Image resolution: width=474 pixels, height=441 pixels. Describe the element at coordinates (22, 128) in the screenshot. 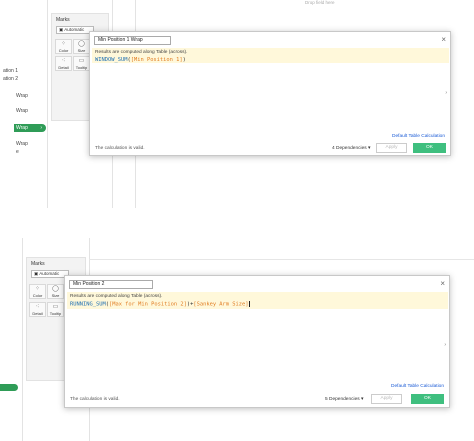

I see `sidebar-item-label: Wrap` at that location.